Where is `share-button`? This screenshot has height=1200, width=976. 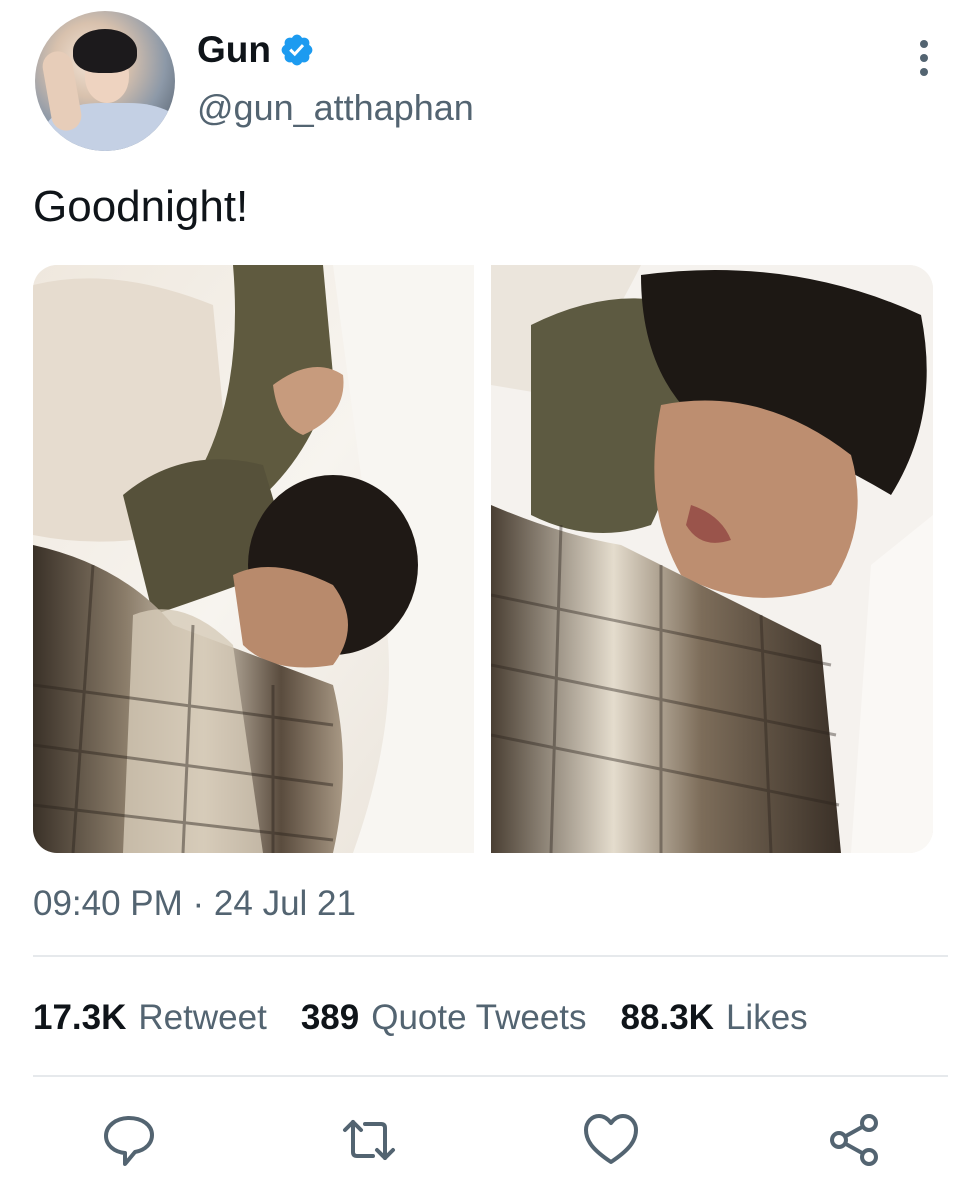 share-button is located at coordinates (854, 1140).